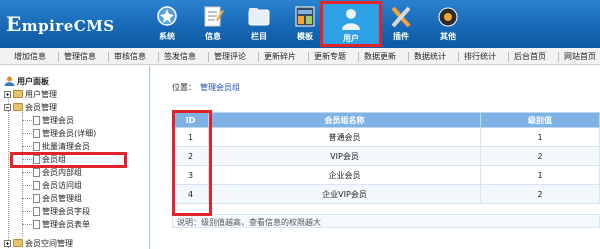 The width and height of the screenshot is (600, 249). Describe the element at coordinates (80, 56) in the screenshot. I see `menu-manage-info: 管理信息` at that location.